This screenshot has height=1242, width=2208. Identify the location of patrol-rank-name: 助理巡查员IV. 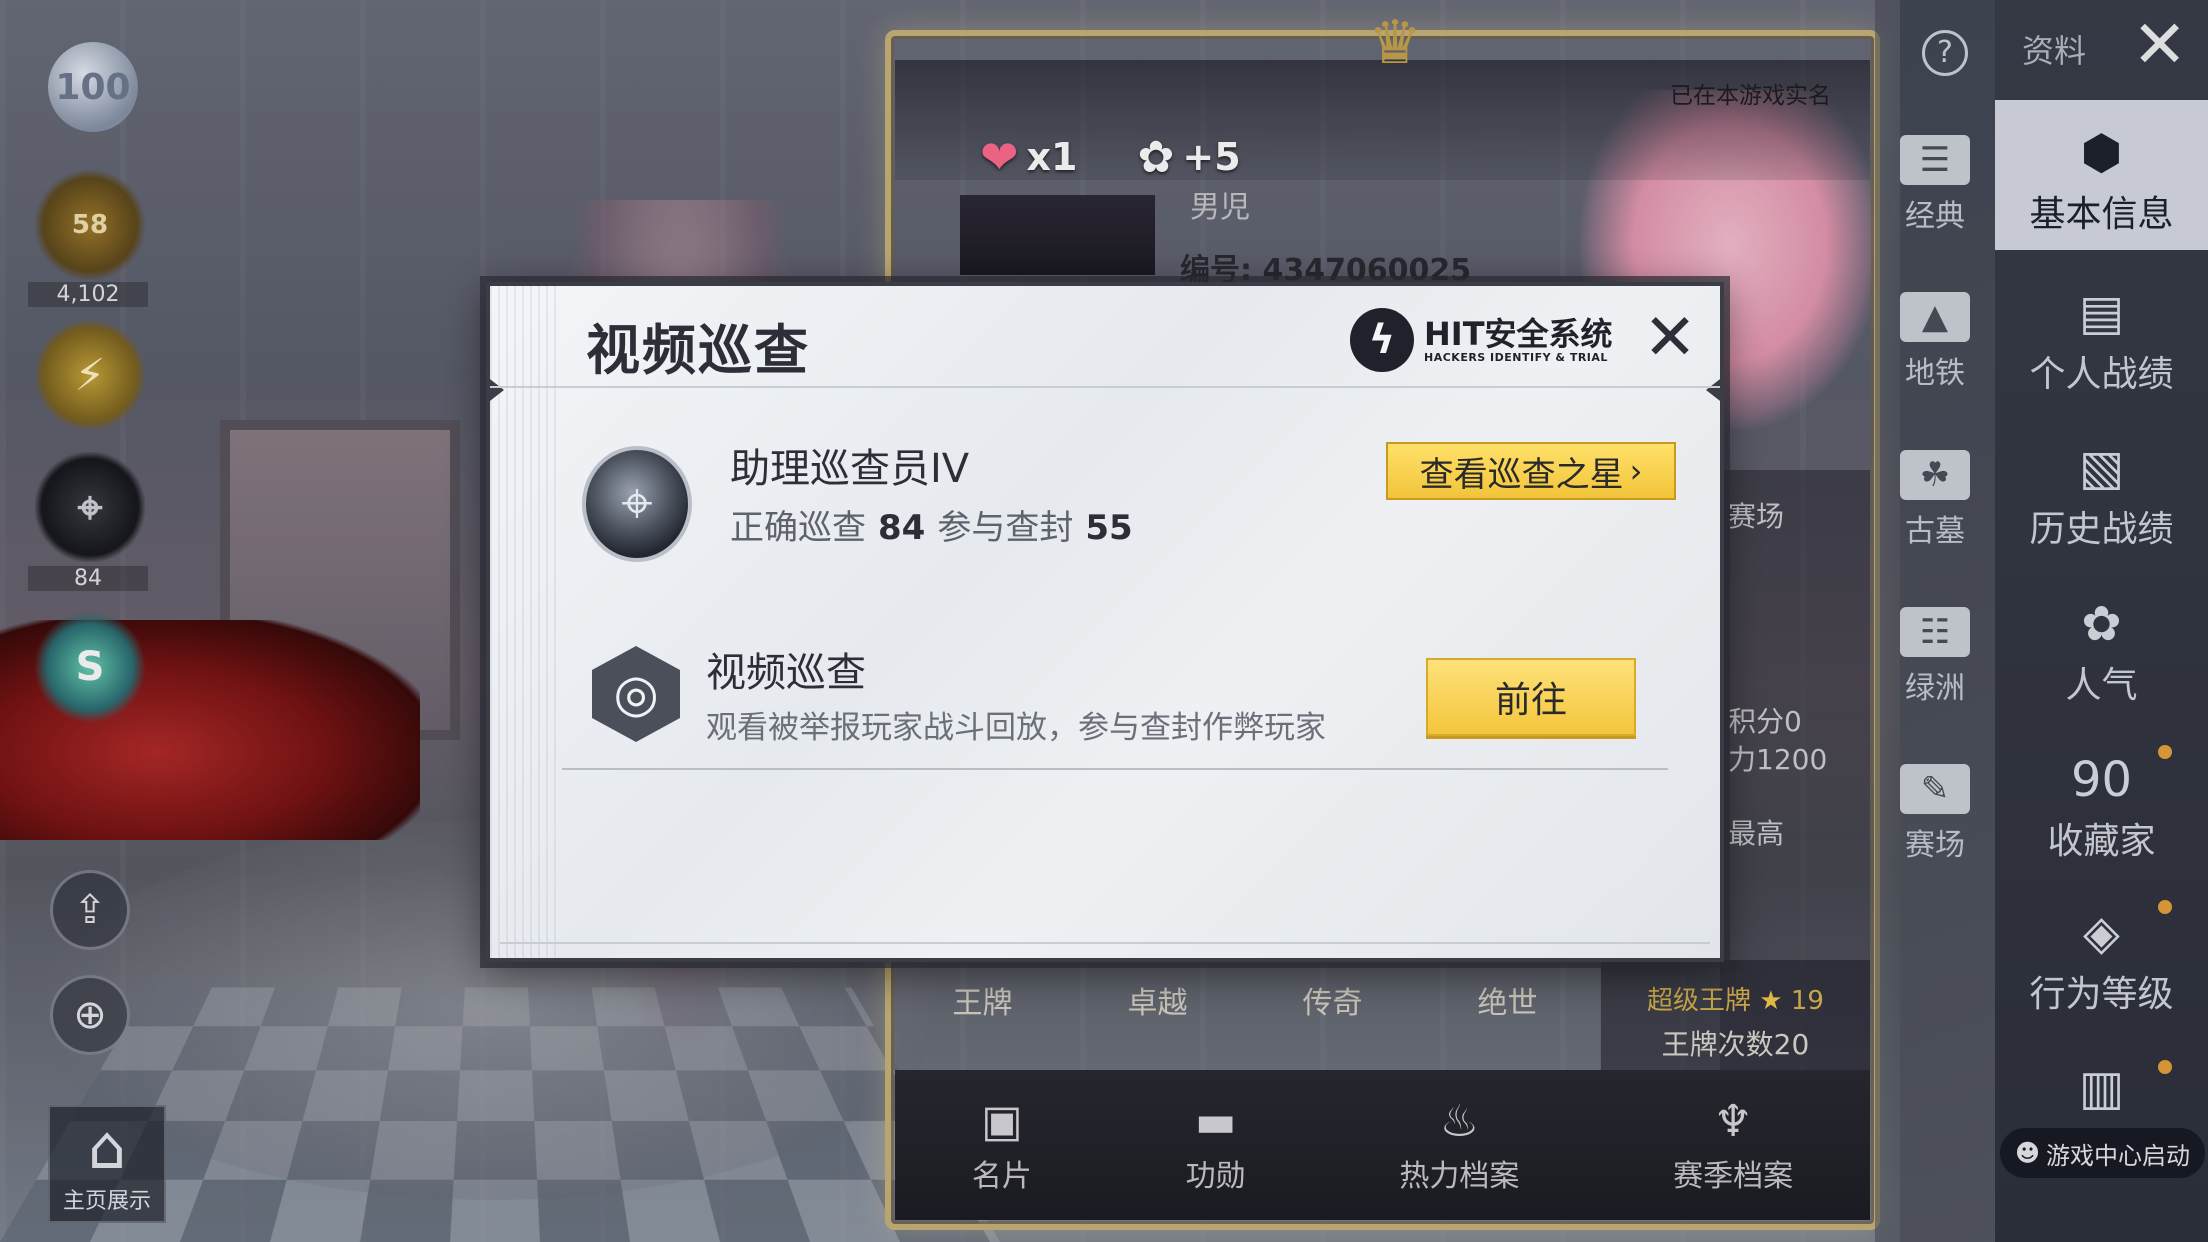
(850, 469).